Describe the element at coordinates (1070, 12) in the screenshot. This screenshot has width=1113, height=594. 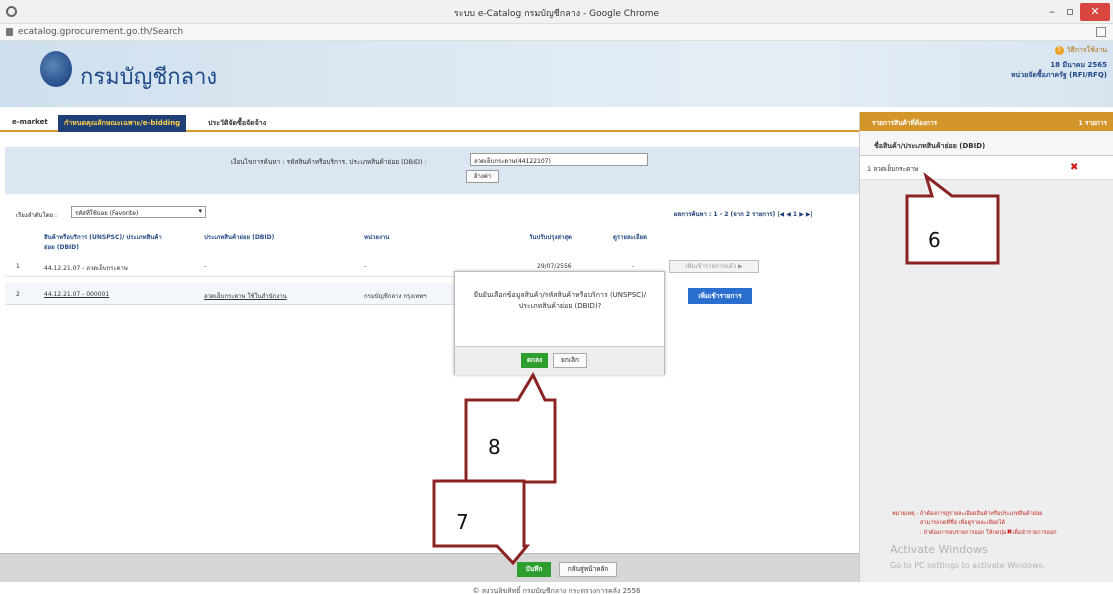
I see `maximize-button: ▫` at that location.